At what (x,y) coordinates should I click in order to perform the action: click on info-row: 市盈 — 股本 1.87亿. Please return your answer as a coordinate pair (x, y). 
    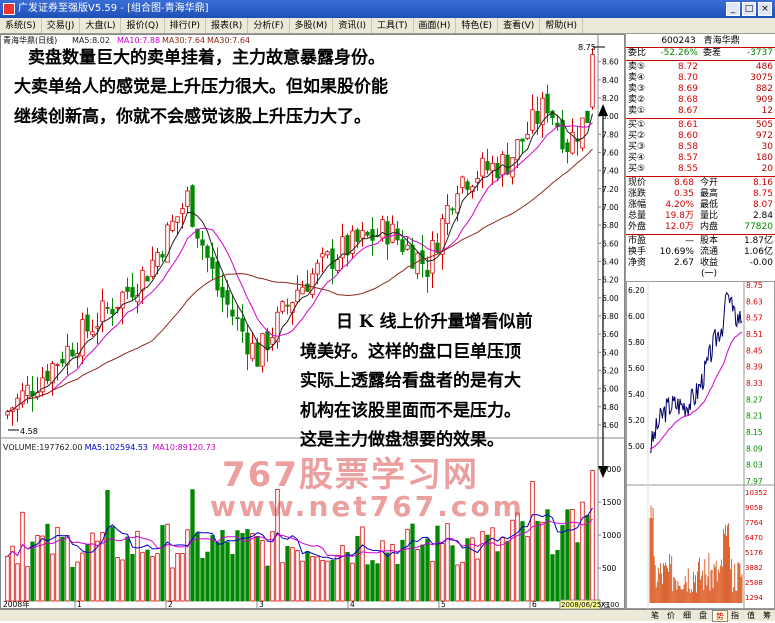
    Looking at the image, I should click on (700, 241).